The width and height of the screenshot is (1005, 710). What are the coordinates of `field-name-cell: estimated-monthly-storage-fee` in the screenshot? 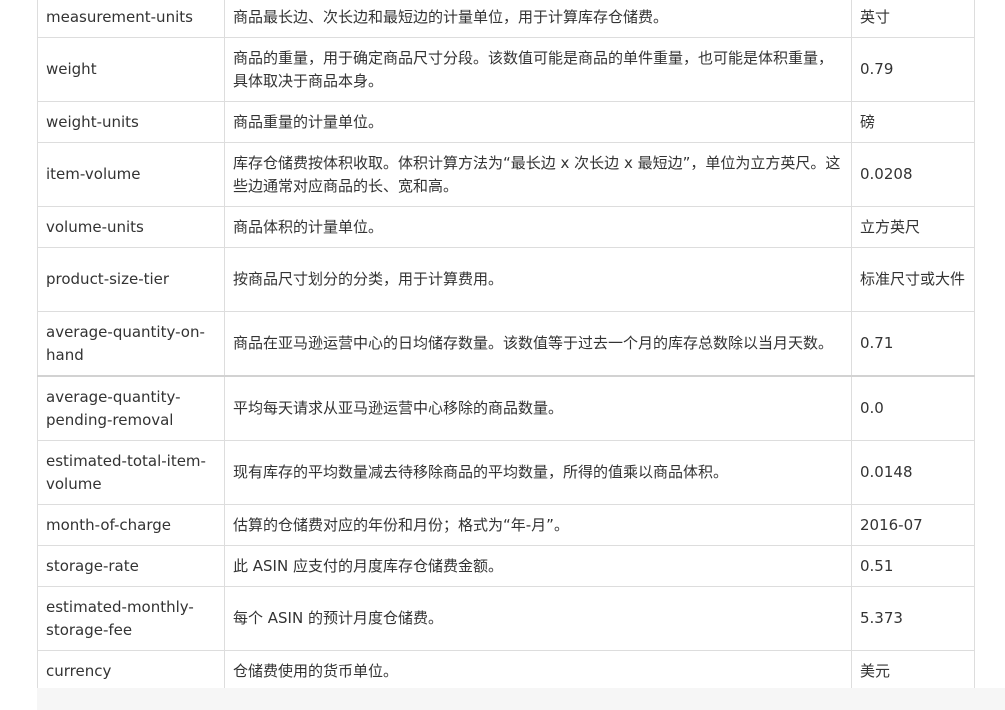 It's located at (131, 619).